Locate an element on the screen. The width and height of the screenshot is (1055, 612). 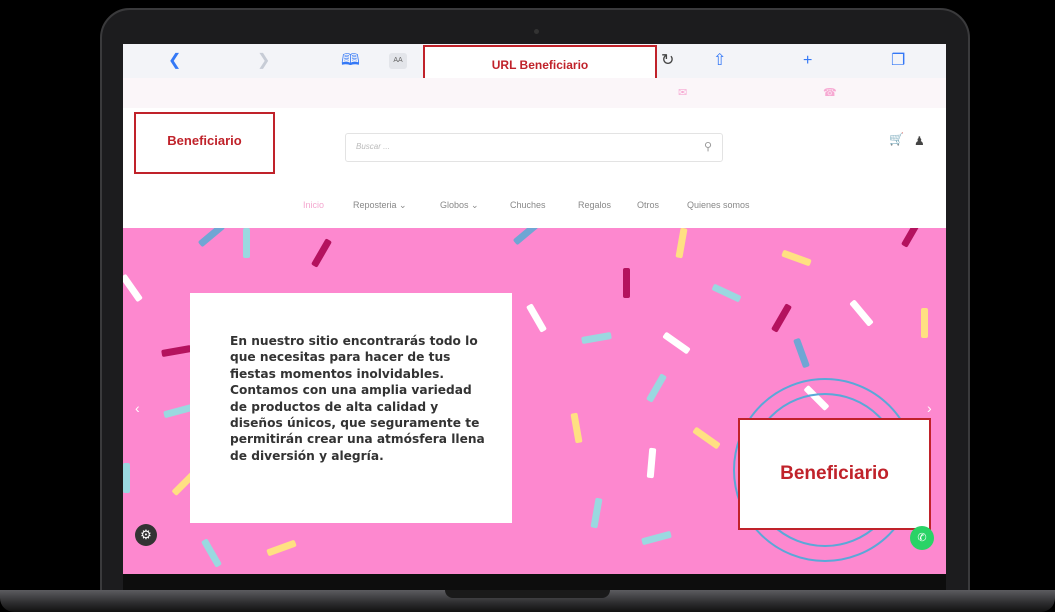
plus-icon: + is located at coordinates (807, 61).